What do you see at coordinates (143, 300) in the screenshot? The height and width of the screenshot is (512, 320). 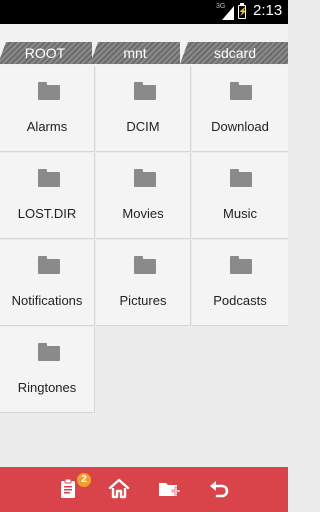 I see `folder-label: Pictures` at bounding box center [143, 300].